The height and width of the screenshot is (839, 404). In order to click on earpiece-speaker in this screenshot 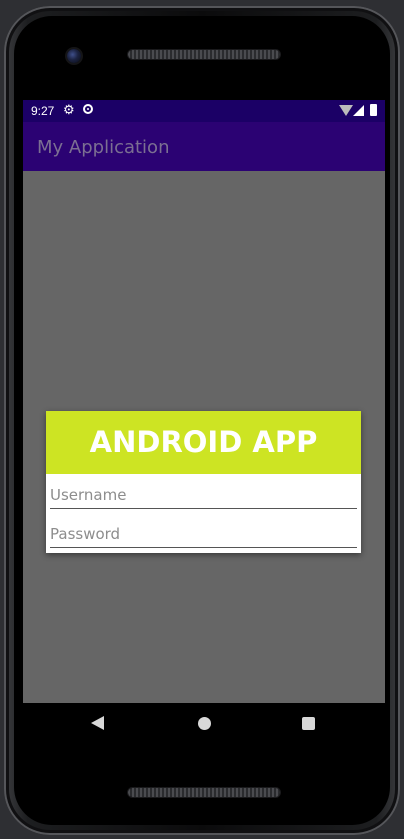, I will do `click(204, 54)`.